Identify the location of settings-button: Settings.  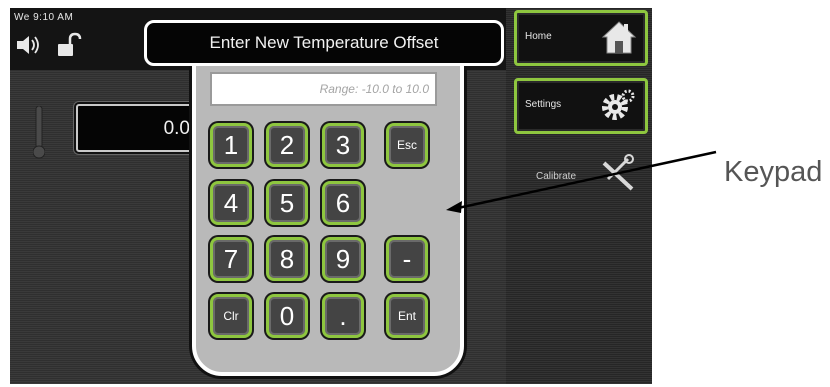
(581, 106).